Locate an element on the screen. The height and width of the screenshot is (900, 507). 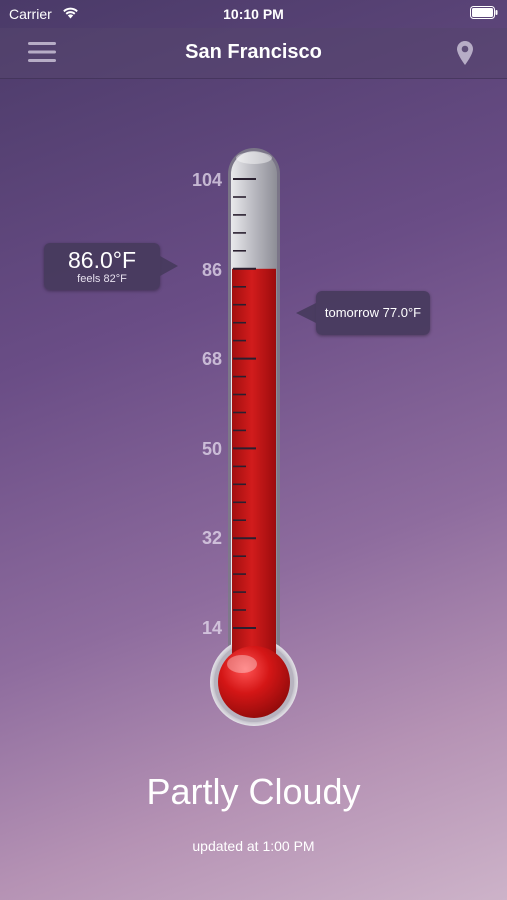
mercury-column is located at coordinates (254, 468).